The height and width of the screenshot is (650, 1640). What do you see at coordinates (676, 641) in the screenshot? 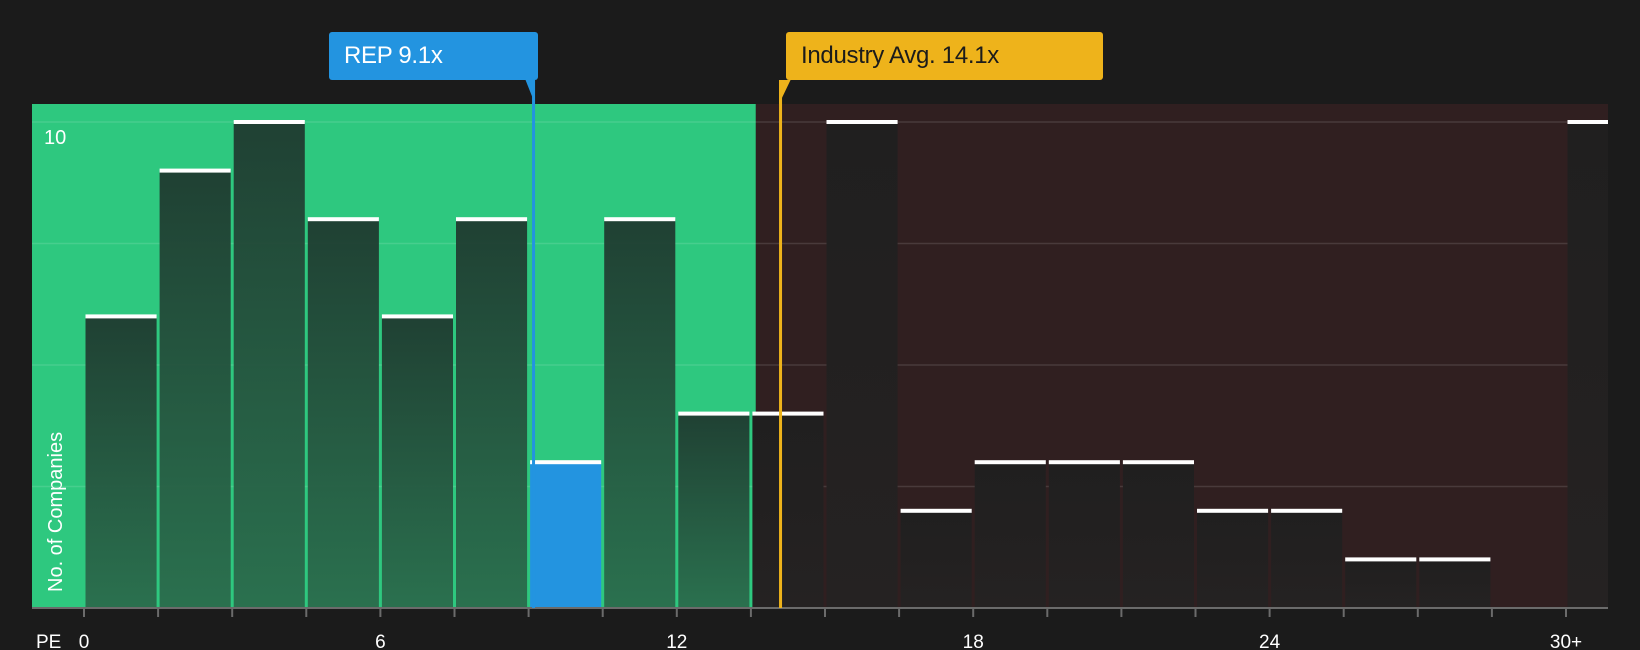
I see `x-tick-label-12: 12` at bounding box center [676, 641].